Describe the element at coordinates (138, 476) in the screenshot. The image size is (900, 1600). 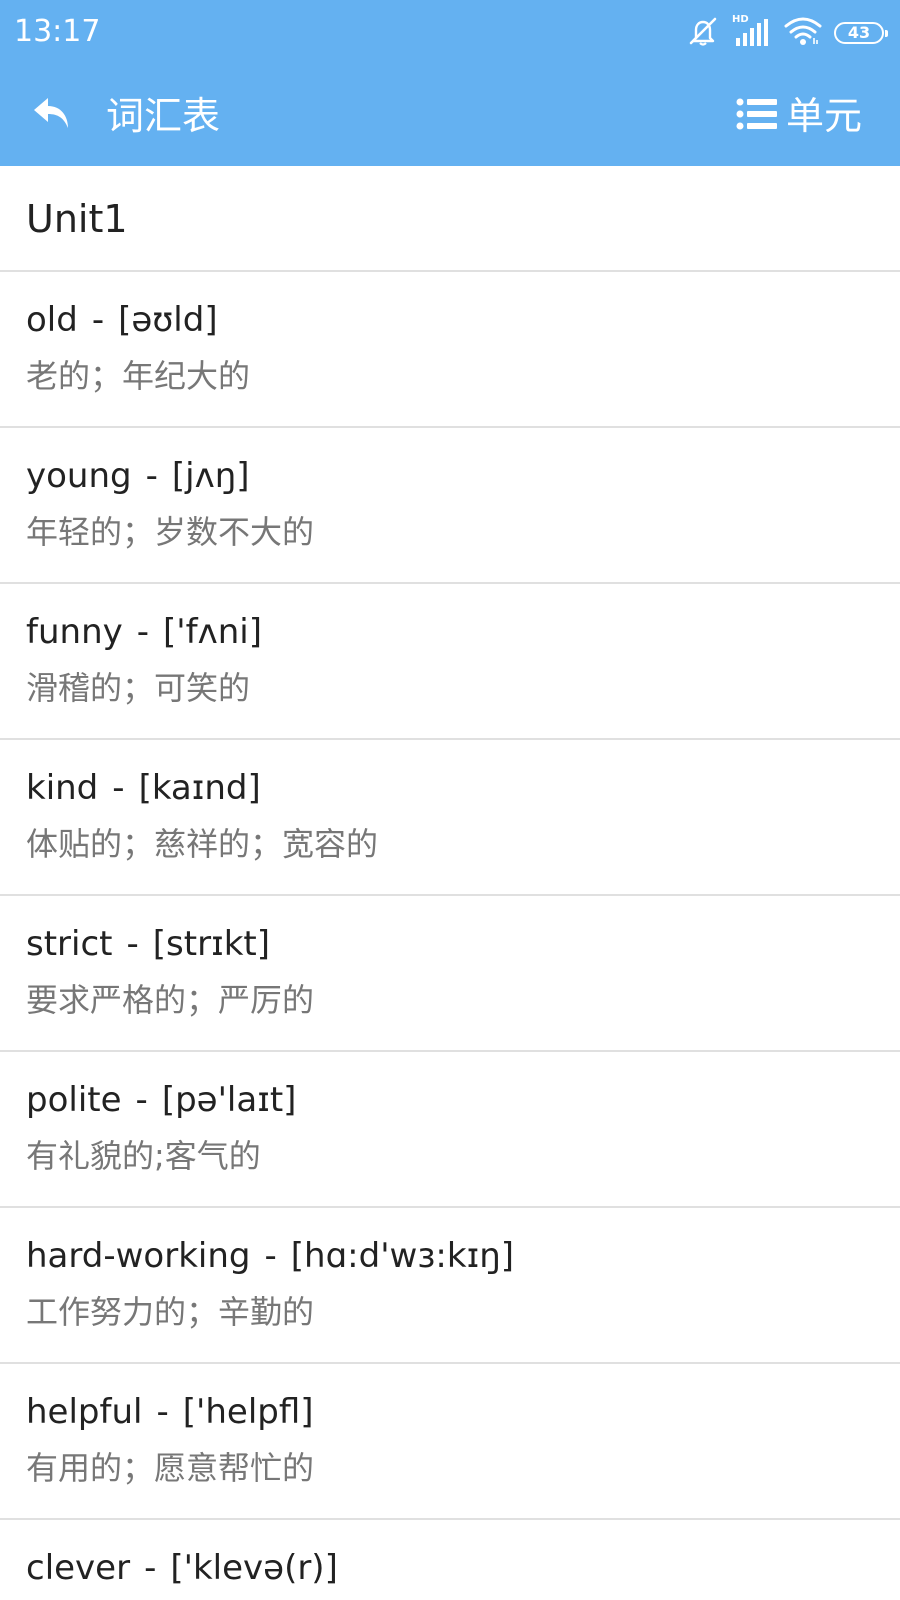
I see `word-line: young - [jʌŋ]` at that location.